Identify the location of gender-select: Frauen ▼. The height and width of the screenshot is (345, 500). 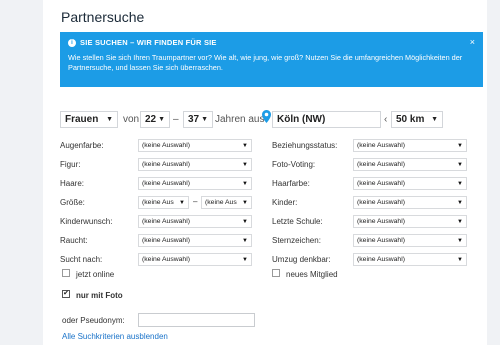
(89, 119).